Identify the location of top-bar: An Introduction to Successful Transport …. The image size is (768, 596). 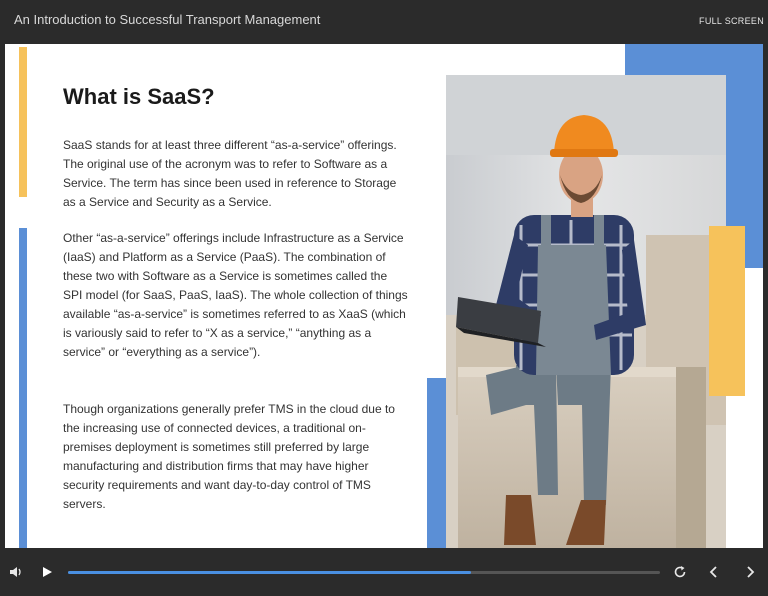
(384, 22).